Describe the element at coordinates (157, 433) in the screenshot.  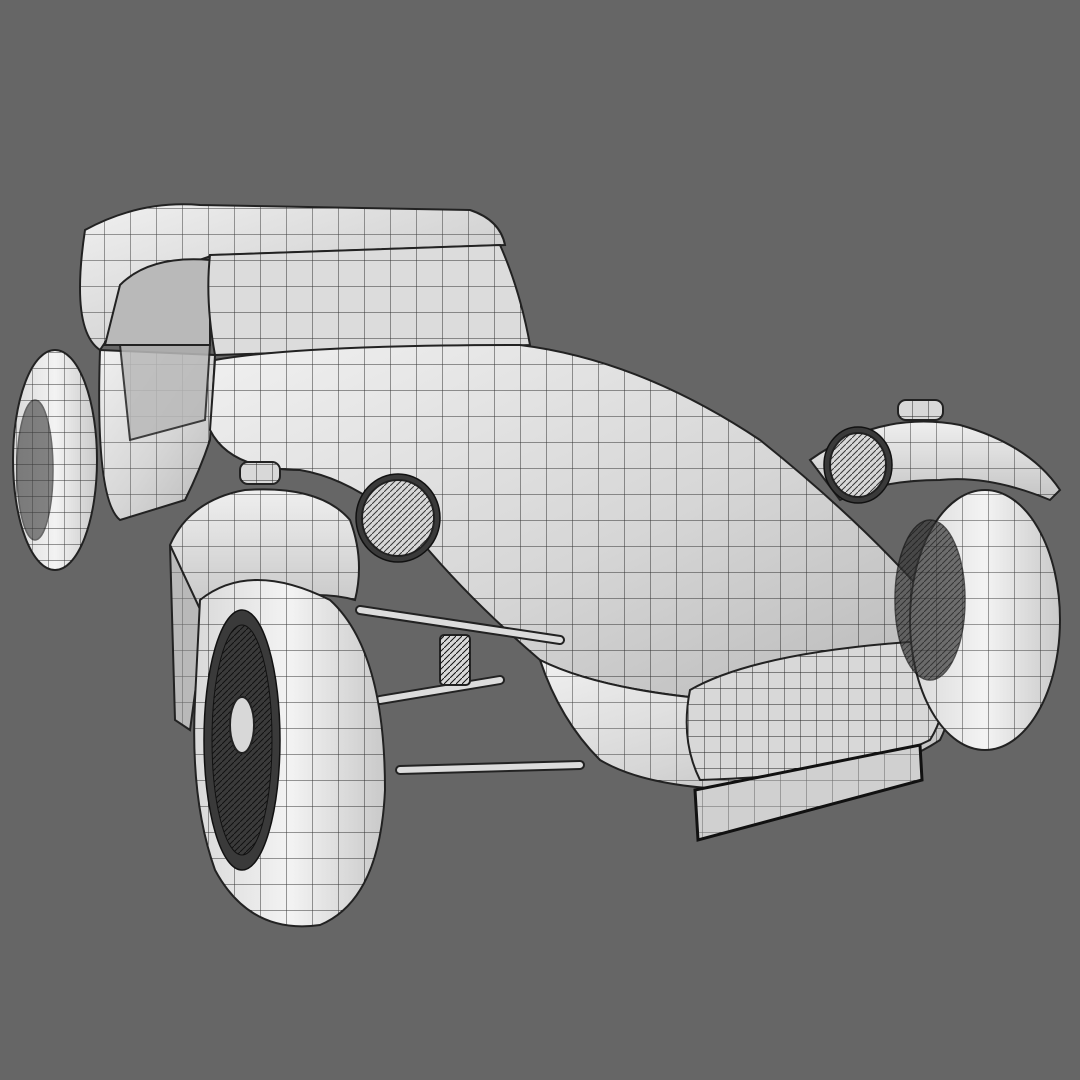
I see `body-side-left` at that location.